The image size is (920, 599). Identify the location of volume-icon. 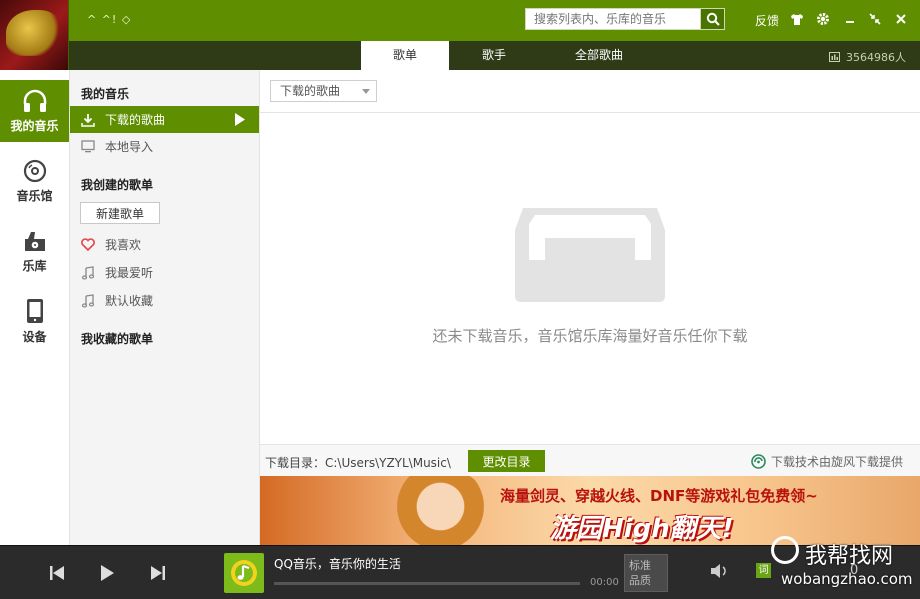
(719, 571).